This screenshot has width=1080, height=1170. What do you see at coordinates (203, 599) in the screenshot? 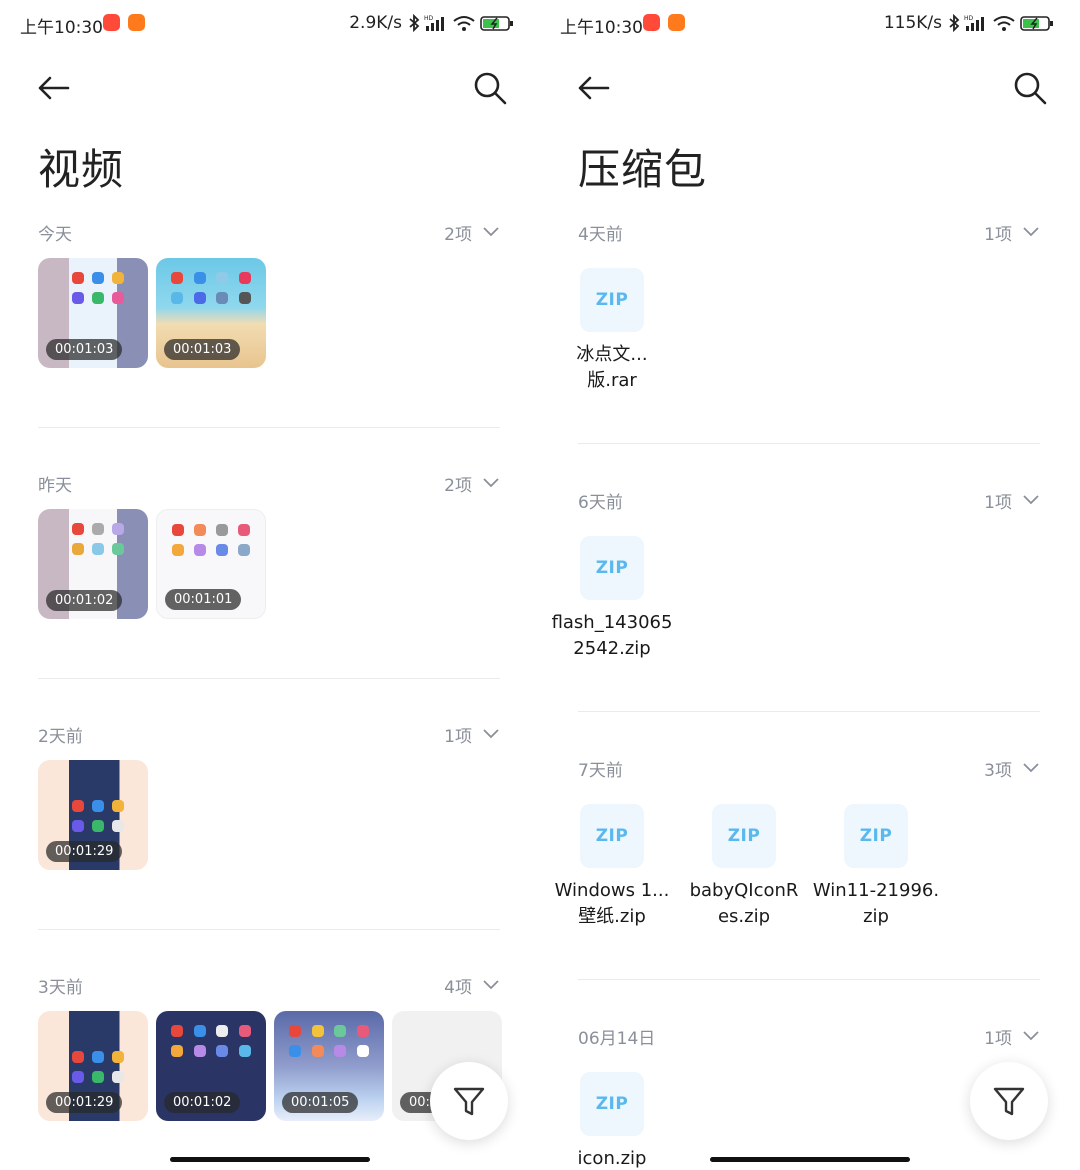
I see `video-duration: 00:01:01` at bounding box center [203, 599].